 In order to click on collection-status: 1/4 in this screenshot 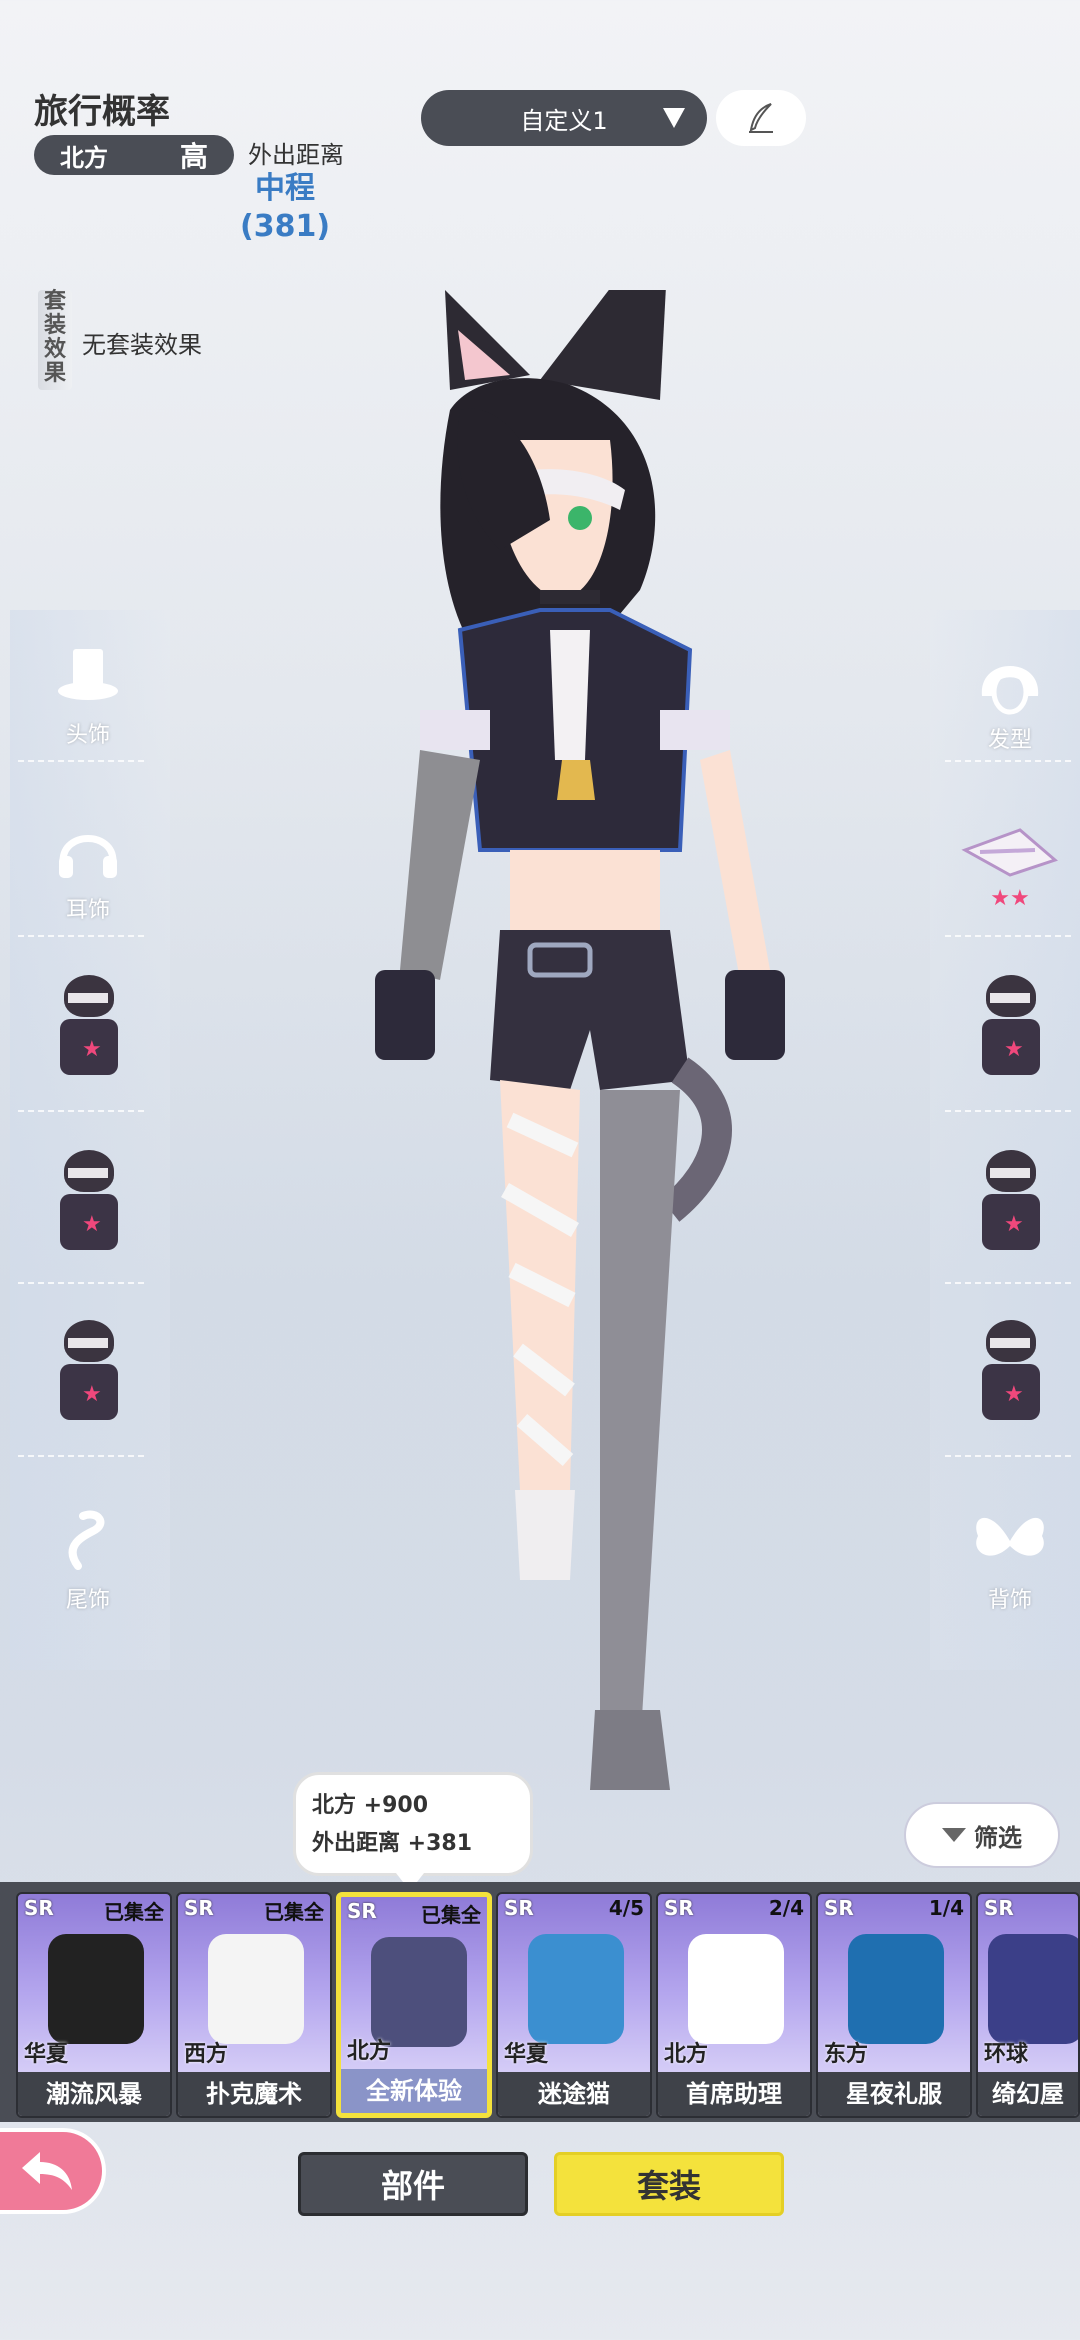, I will do `click(946, 1908)`.